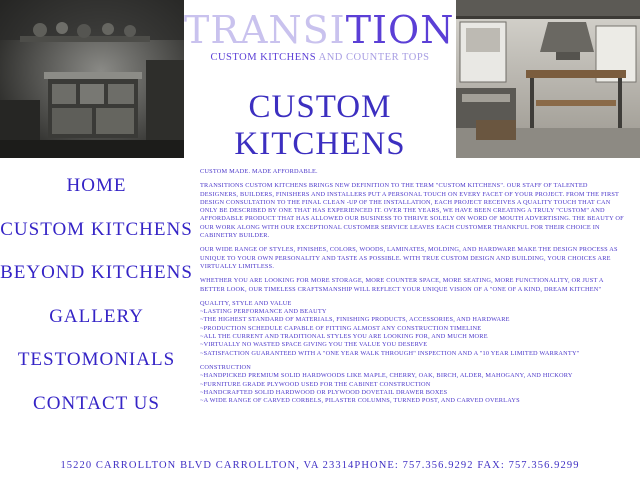 The width and height of the screenshot is (640, 480). What do you see at coordinates (320, 125) in the screenshot?
I see `page-title: CUSTOM KITCHENS` at bounding box center [320, 125].